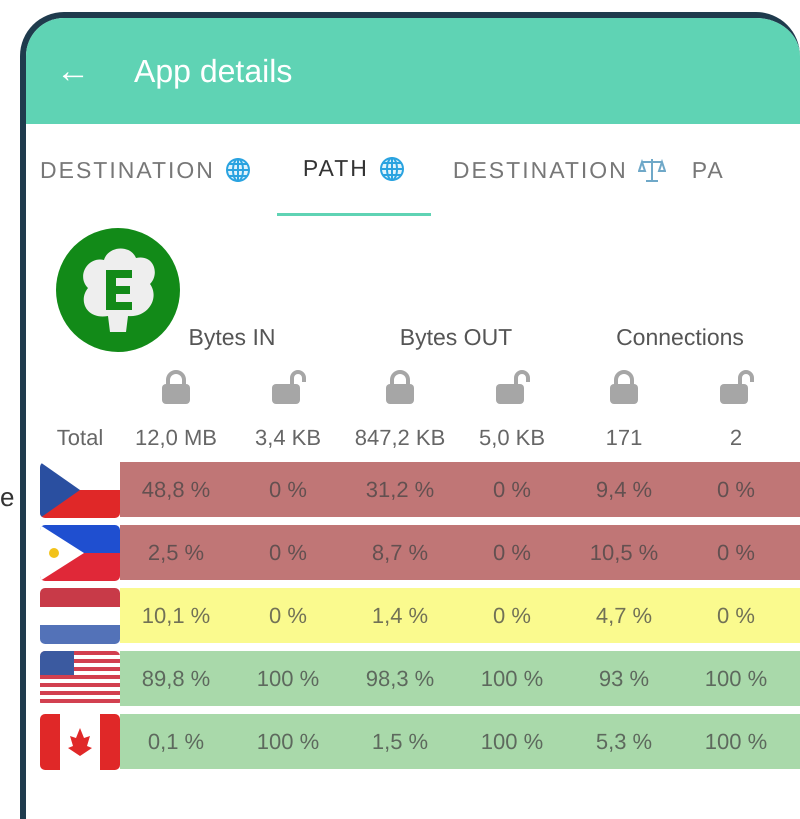  I want to click on philippine-flag-icon, so click(80, 552).